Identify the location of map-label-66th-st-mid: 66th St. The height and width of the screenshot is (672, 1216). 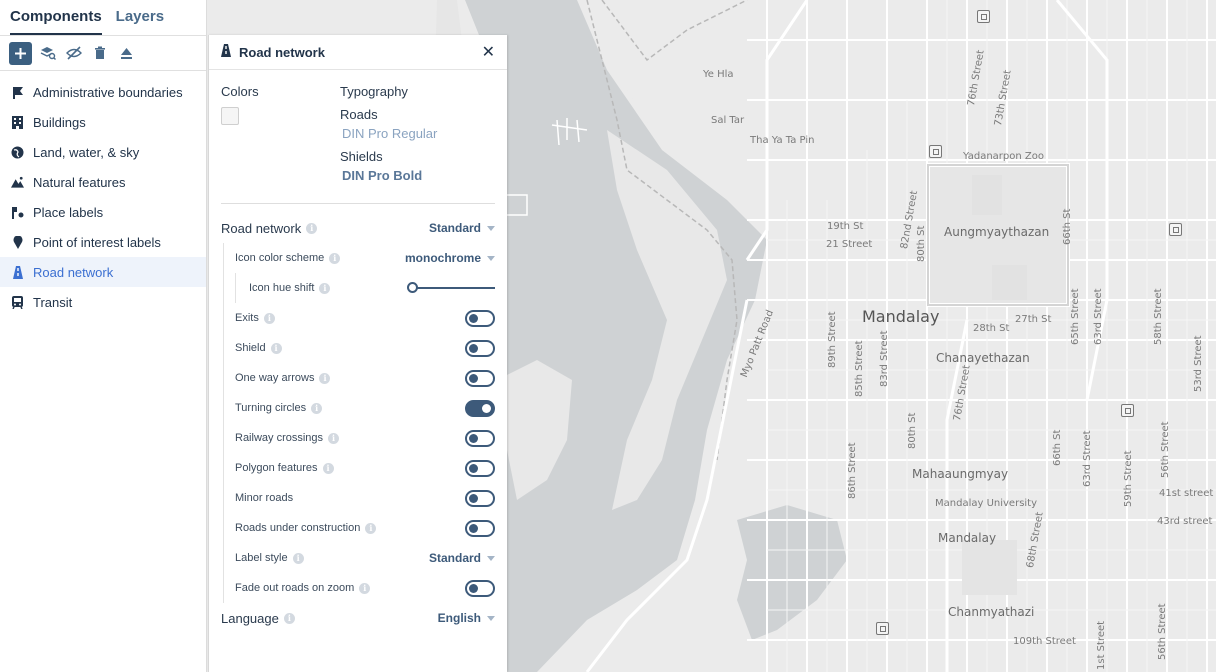
(1057, 447).